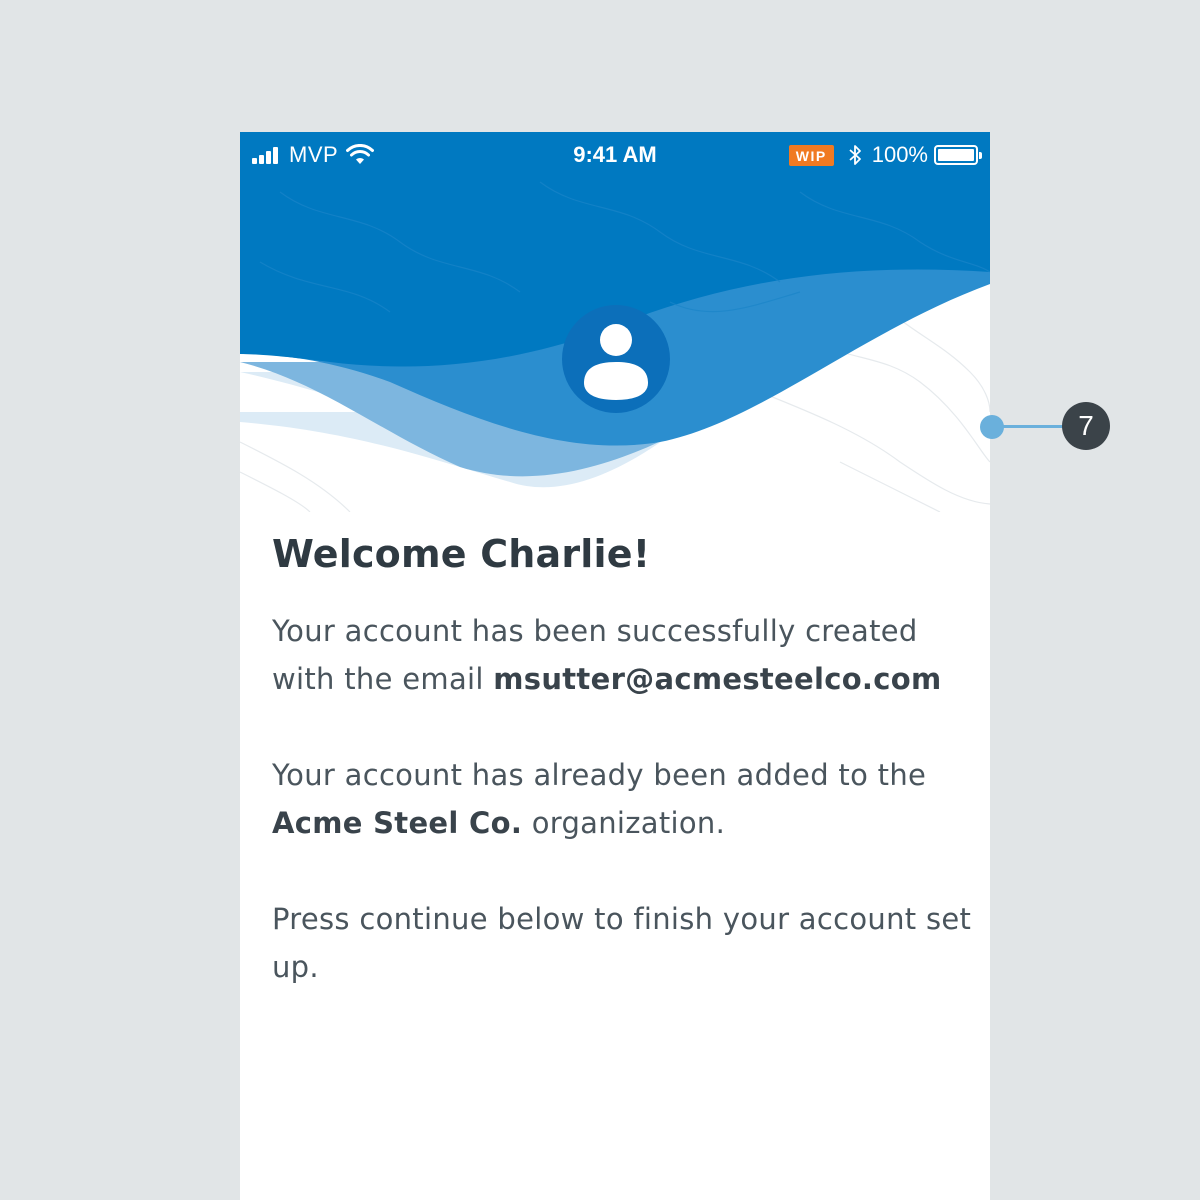 This screenshot has height=1200, width=1200. Describe the element at coordinates (811, 155) in the screenshot. I see `wip-badge: WIP` at that location.